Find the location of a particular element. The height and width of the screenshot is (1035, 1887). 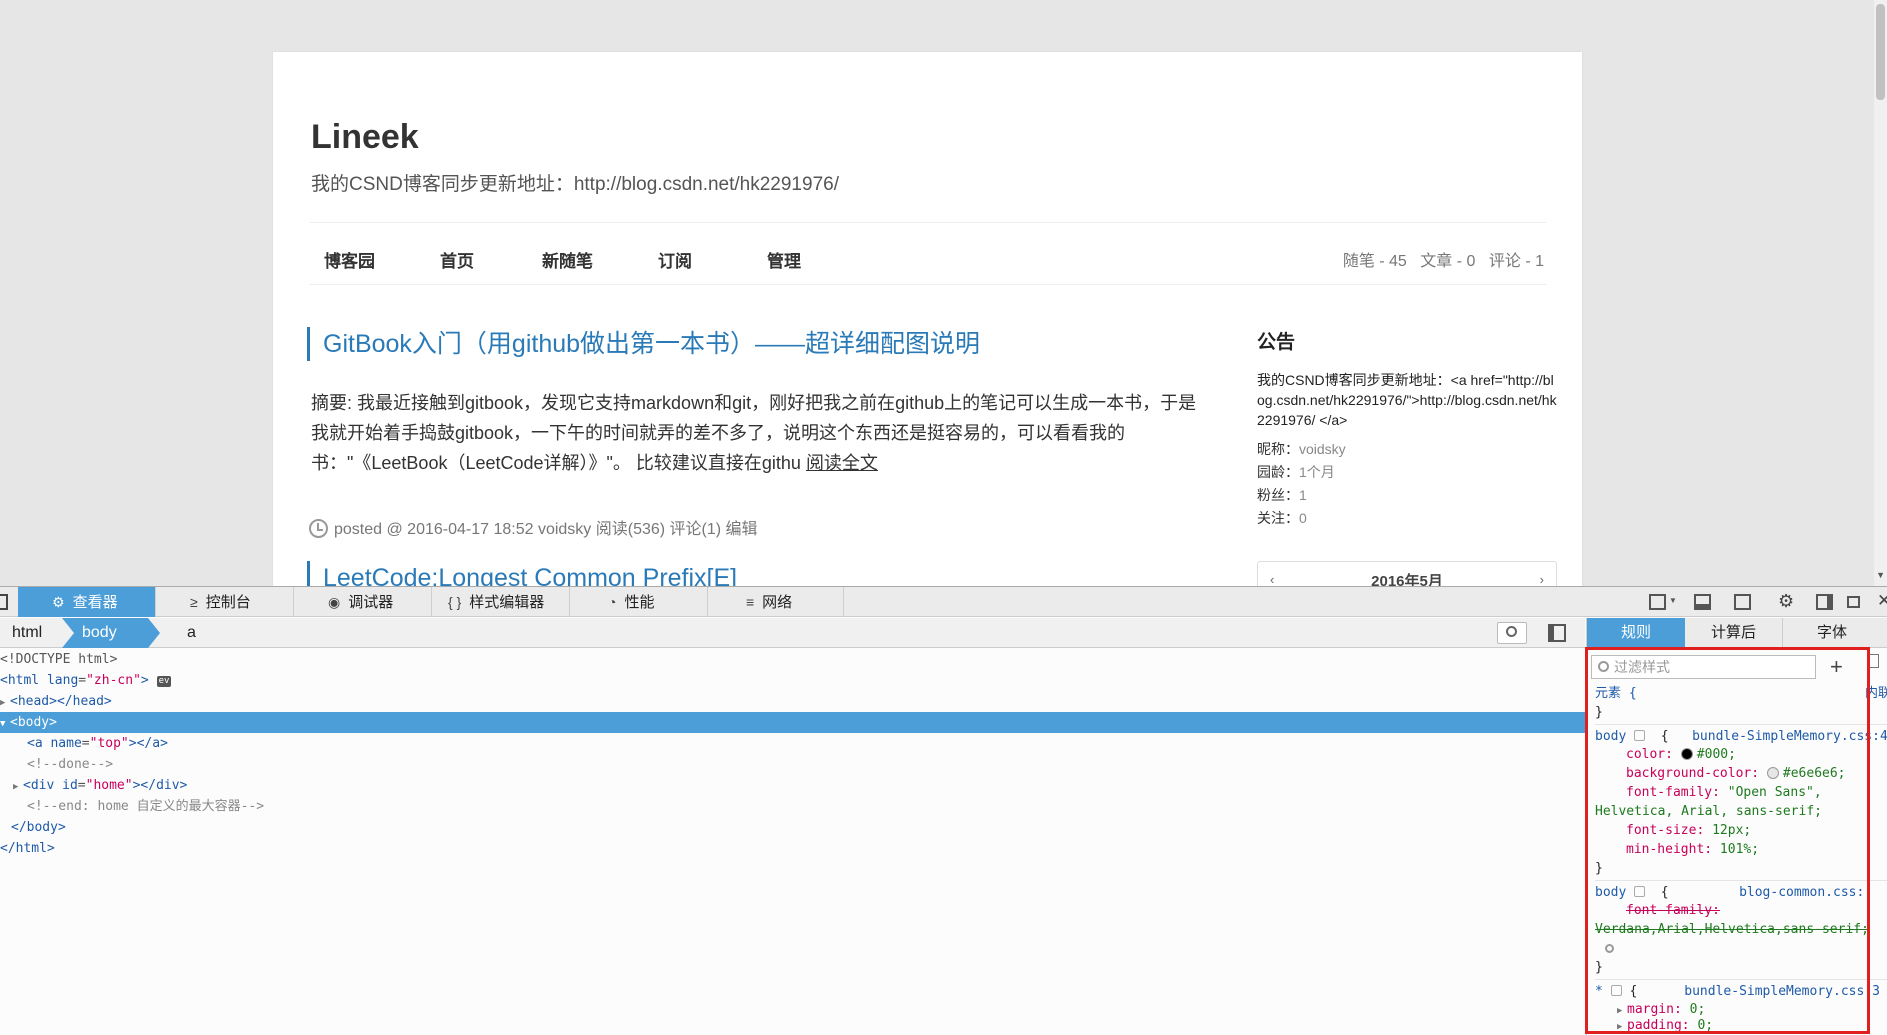

responsive-mode-icon is located at coordinates (1657, 602).